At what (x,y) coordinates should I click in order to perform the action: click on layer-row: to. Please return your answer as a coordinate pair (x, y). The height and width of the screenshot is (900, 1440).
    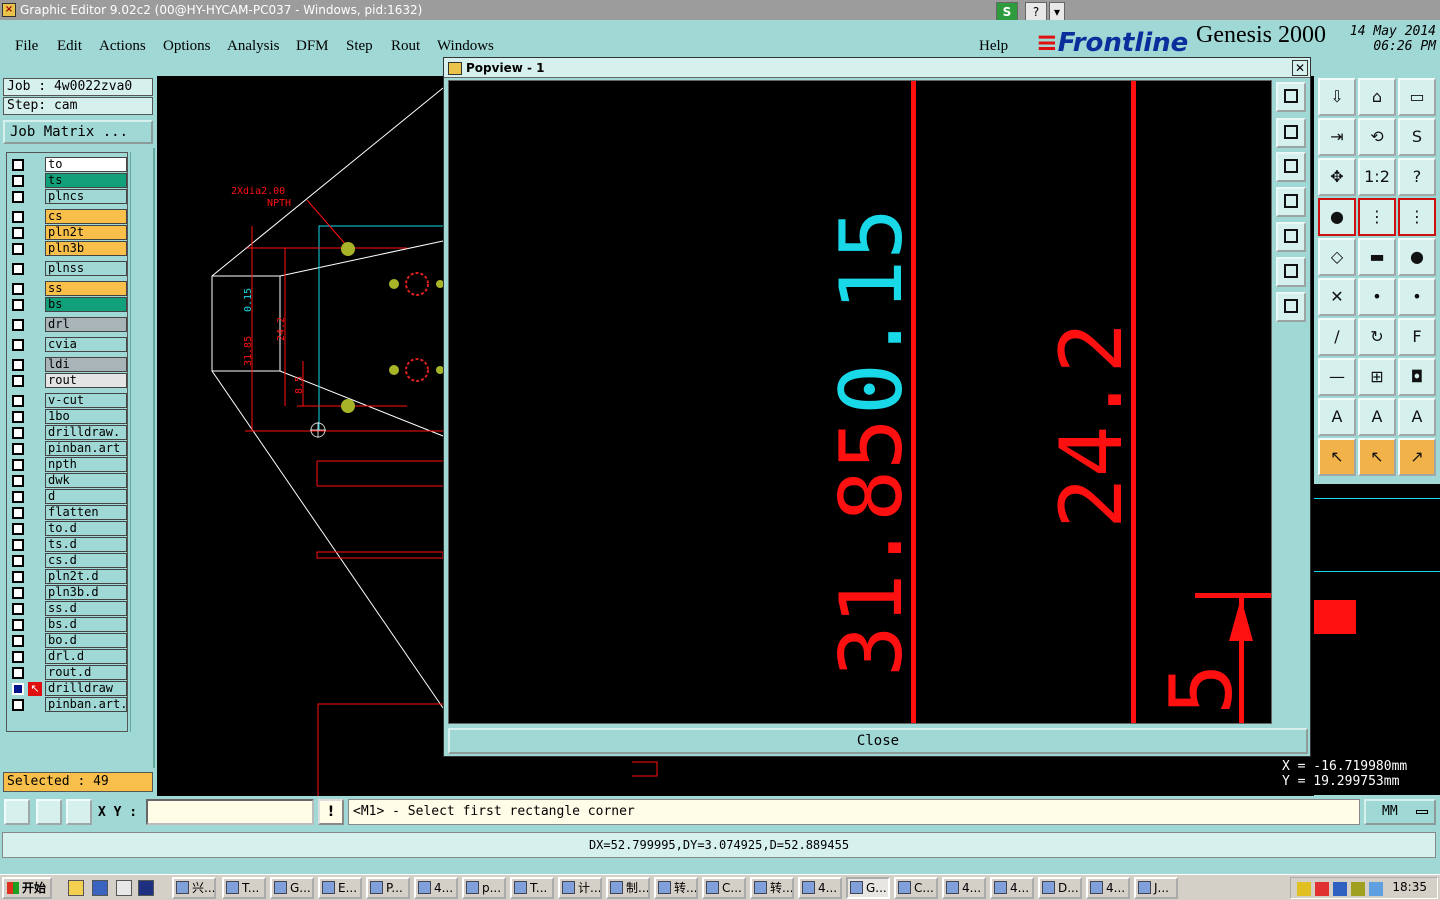
    Looking at the image, I should click on (68, 165).